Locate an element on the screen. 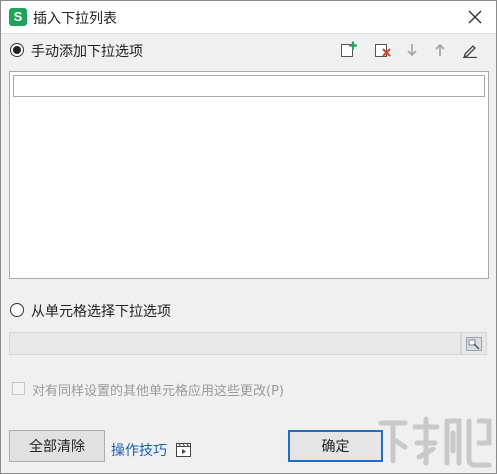 The width and height of the screenshot is (497, 474). delete-item-icon is located at coordinates (383, 50).